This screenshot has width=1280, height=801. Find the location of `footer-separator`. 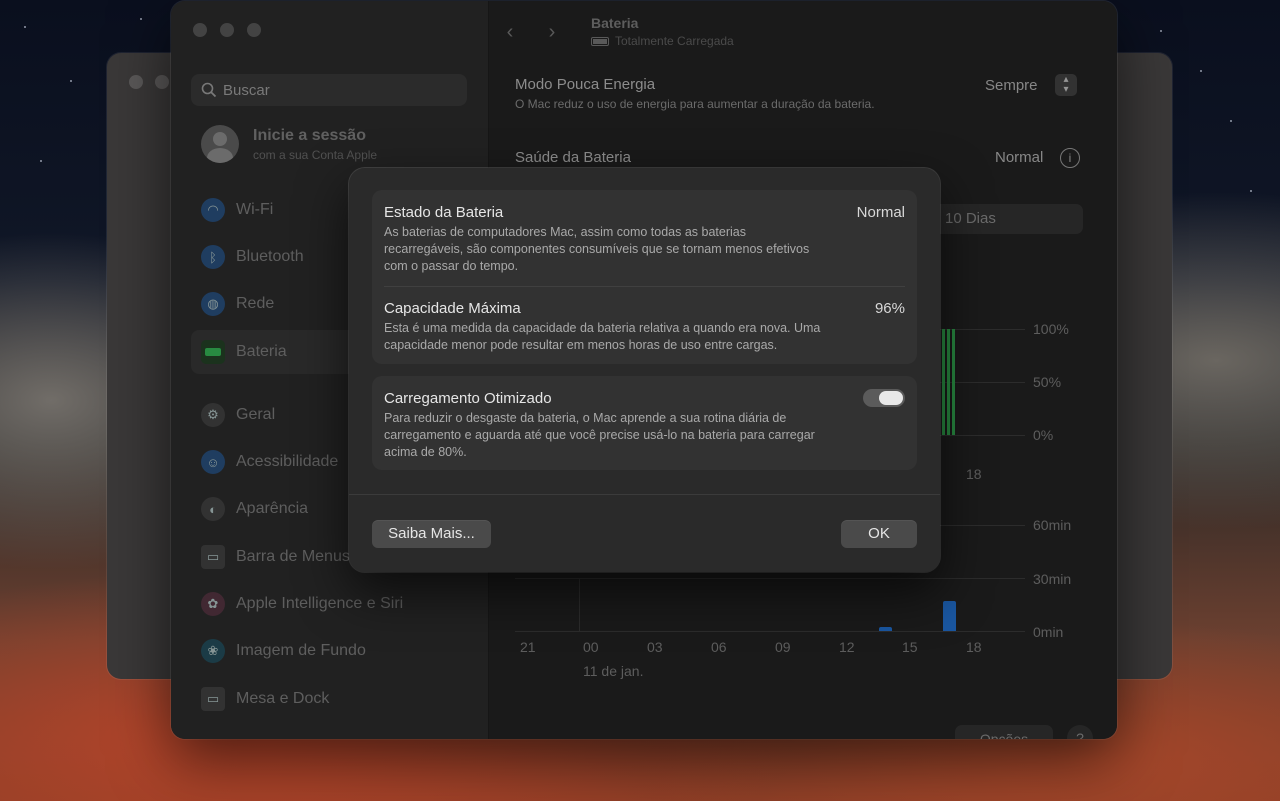

footer-separator is located at coordinates (644, 494).